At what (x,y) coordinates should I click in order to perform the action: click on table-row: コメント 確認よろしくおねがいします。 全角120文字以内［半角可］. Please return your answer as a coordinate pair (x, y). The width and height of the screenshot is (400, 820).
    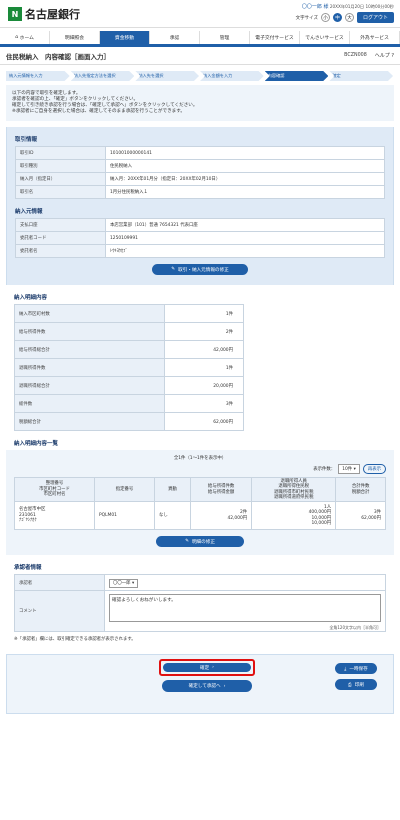
    Looking at the image, I should click on (200, 611).